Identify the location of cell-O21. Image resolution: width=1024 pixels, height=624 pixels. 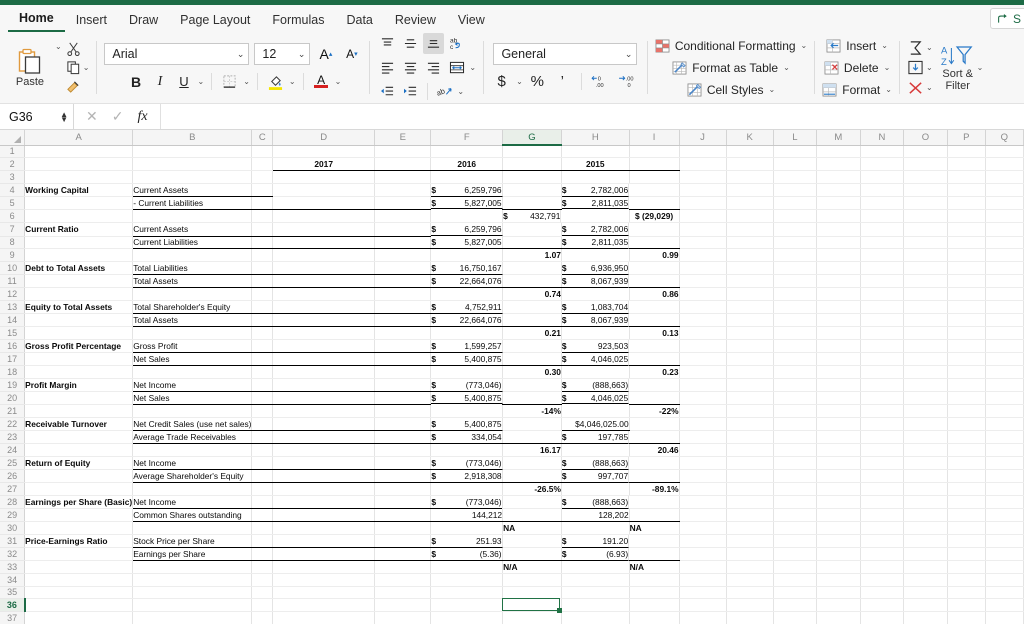
(925, 411).